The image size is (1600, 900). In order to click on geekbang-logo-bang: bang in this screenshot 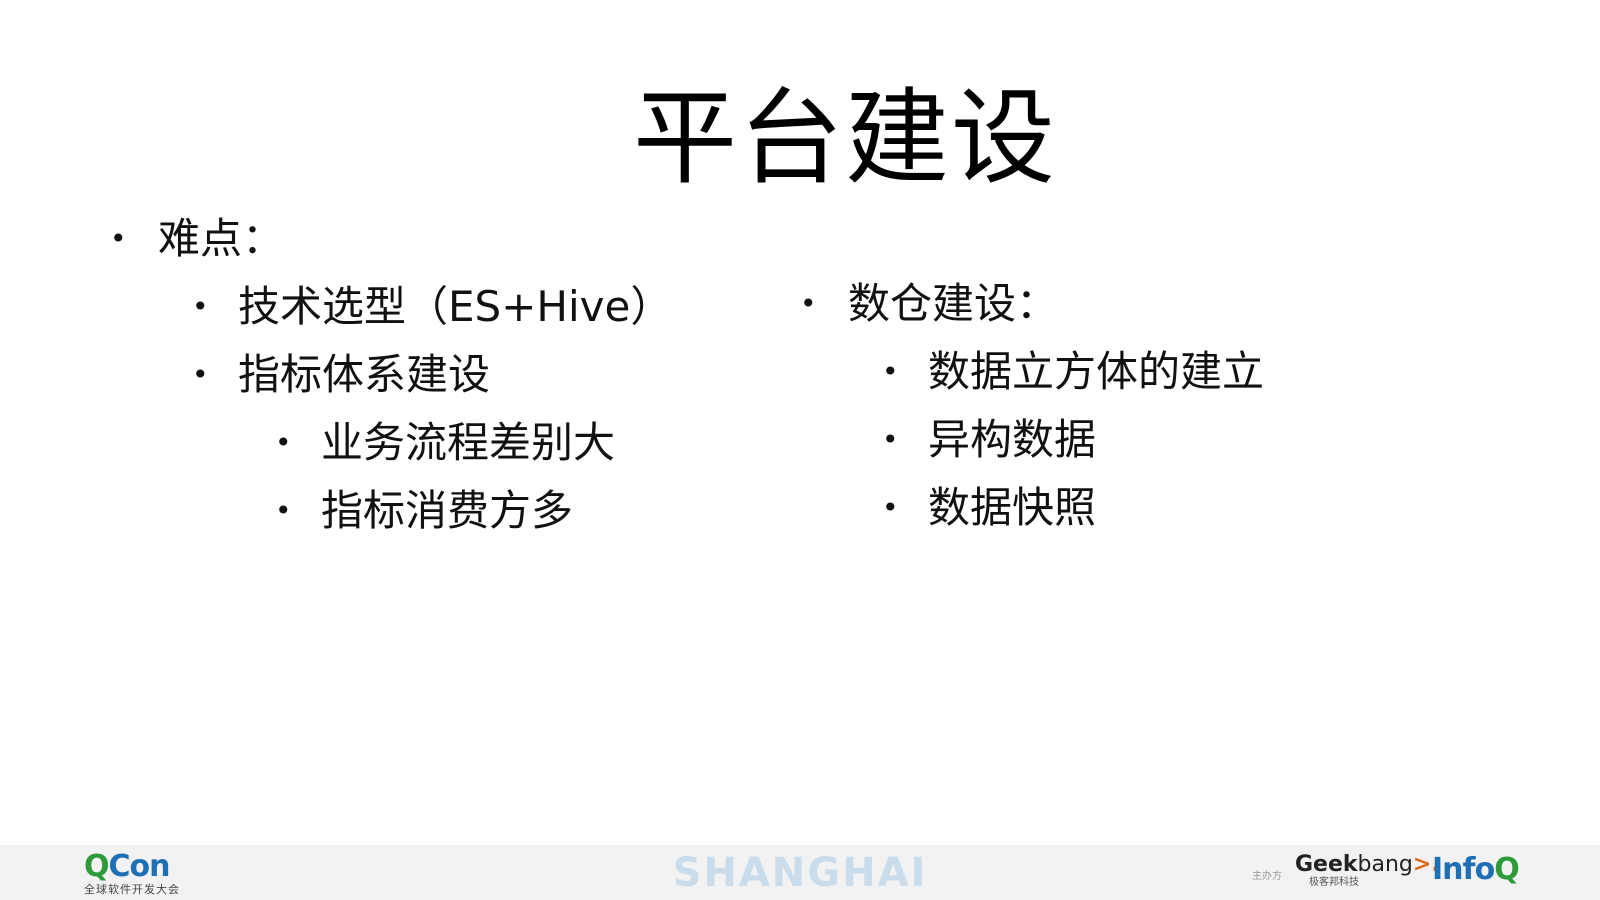, I will do `click(1385, 864)`.